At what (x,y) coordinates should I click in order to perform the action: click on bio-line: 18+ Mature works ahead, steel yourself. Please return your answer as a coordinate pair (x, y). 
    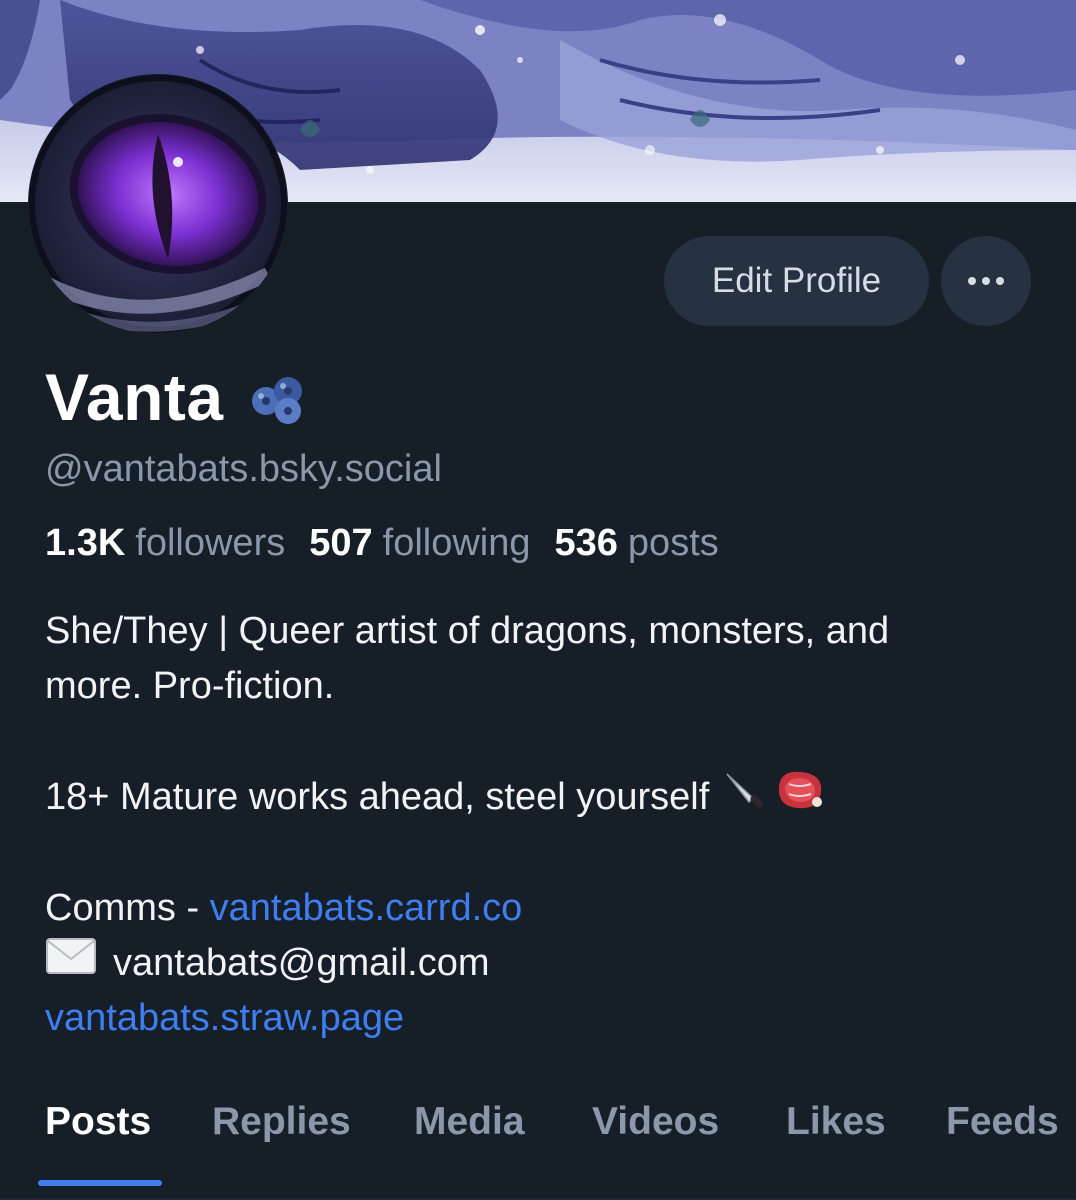
    Looking at the image, I should click on (545, 797).